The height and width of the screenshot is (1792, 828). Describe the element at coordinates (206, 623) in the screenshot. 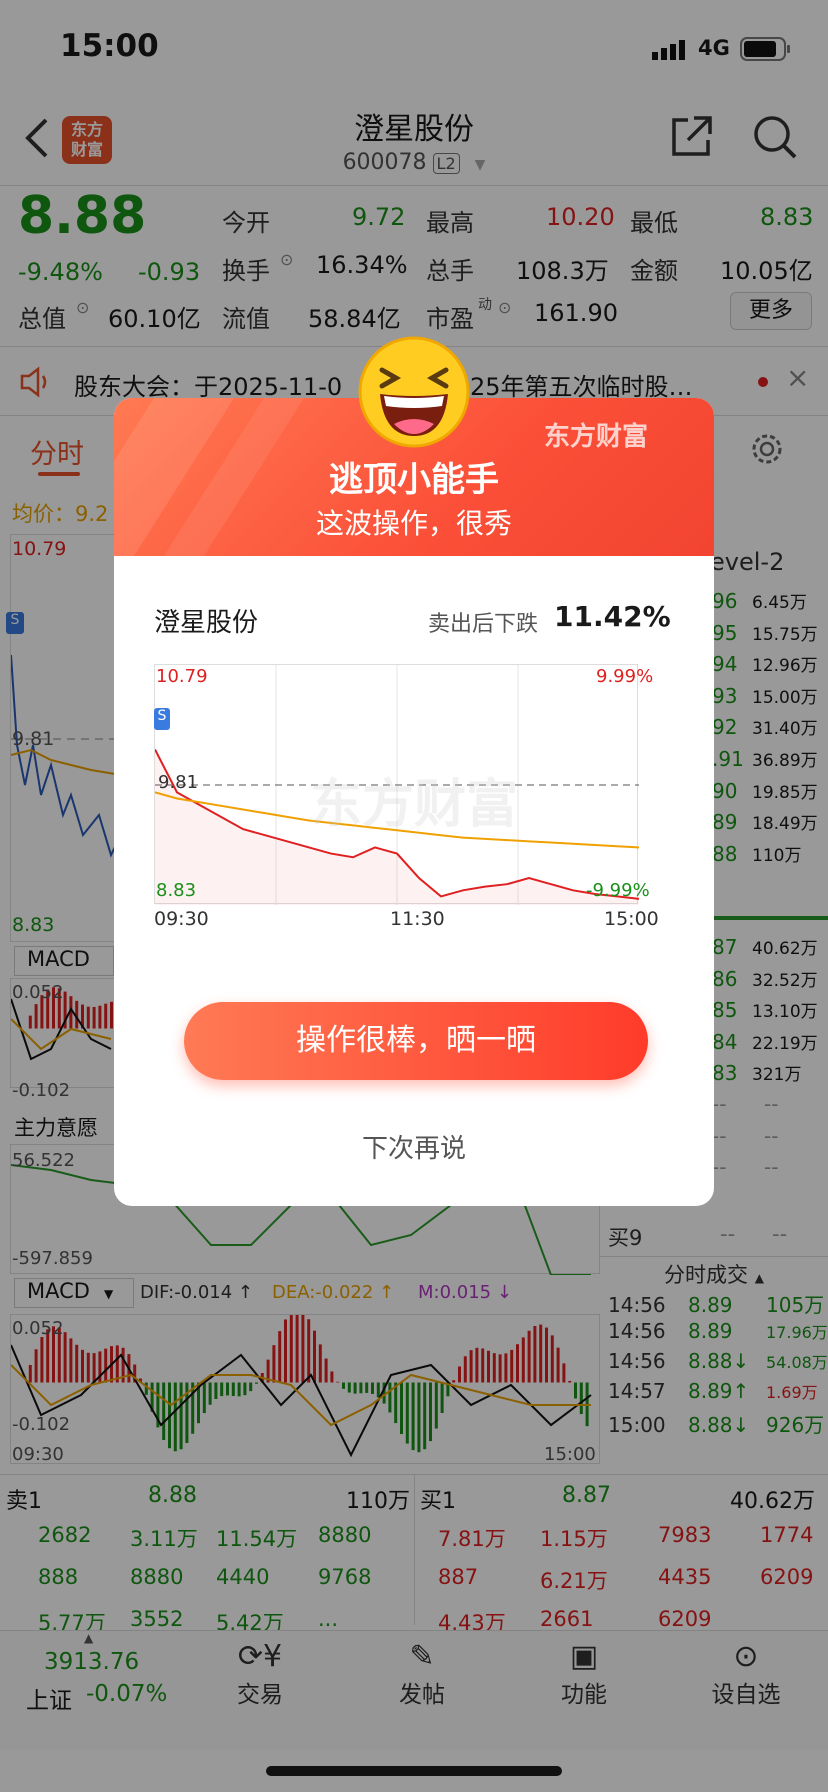

I see `modal-stock-name: 澄星股份` at that location.